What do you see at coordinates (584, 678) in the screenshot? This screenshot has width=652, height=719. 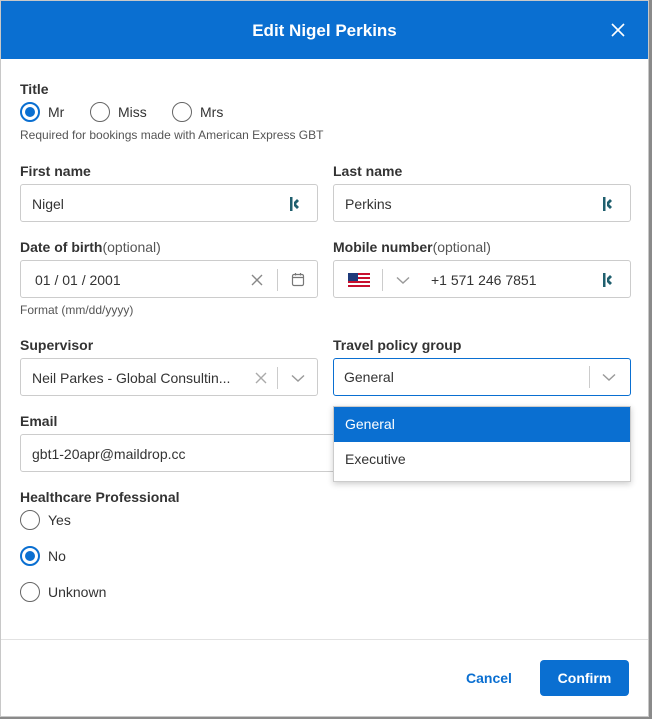 I see `confirm-button: Confirm` at bounding box center [584, 678].